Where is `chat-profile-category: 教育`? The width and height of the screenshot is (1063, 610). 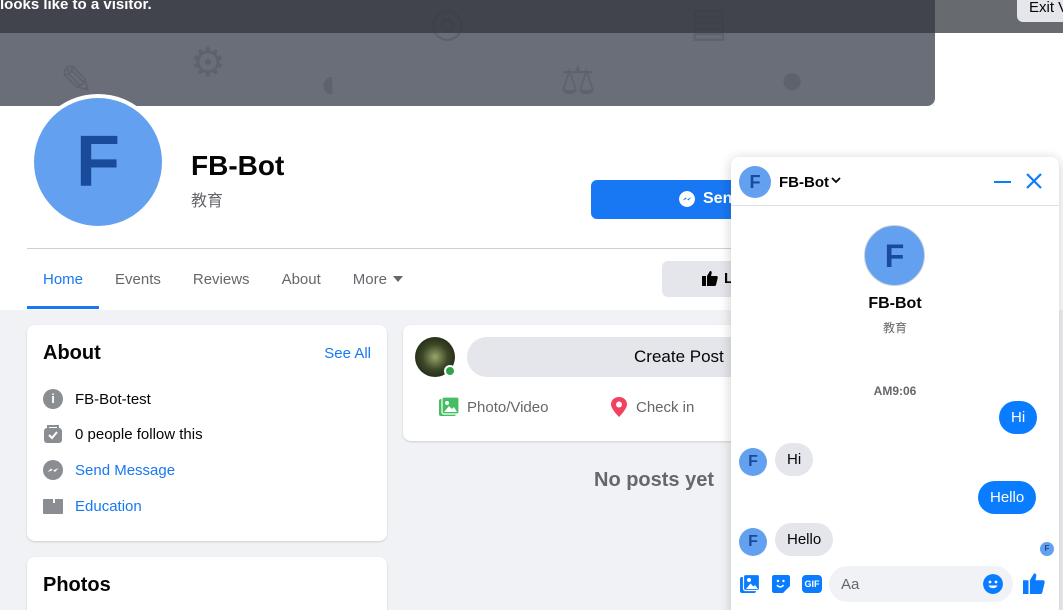
chat-profile-category: 教育 is located at coordinates (894, 328).